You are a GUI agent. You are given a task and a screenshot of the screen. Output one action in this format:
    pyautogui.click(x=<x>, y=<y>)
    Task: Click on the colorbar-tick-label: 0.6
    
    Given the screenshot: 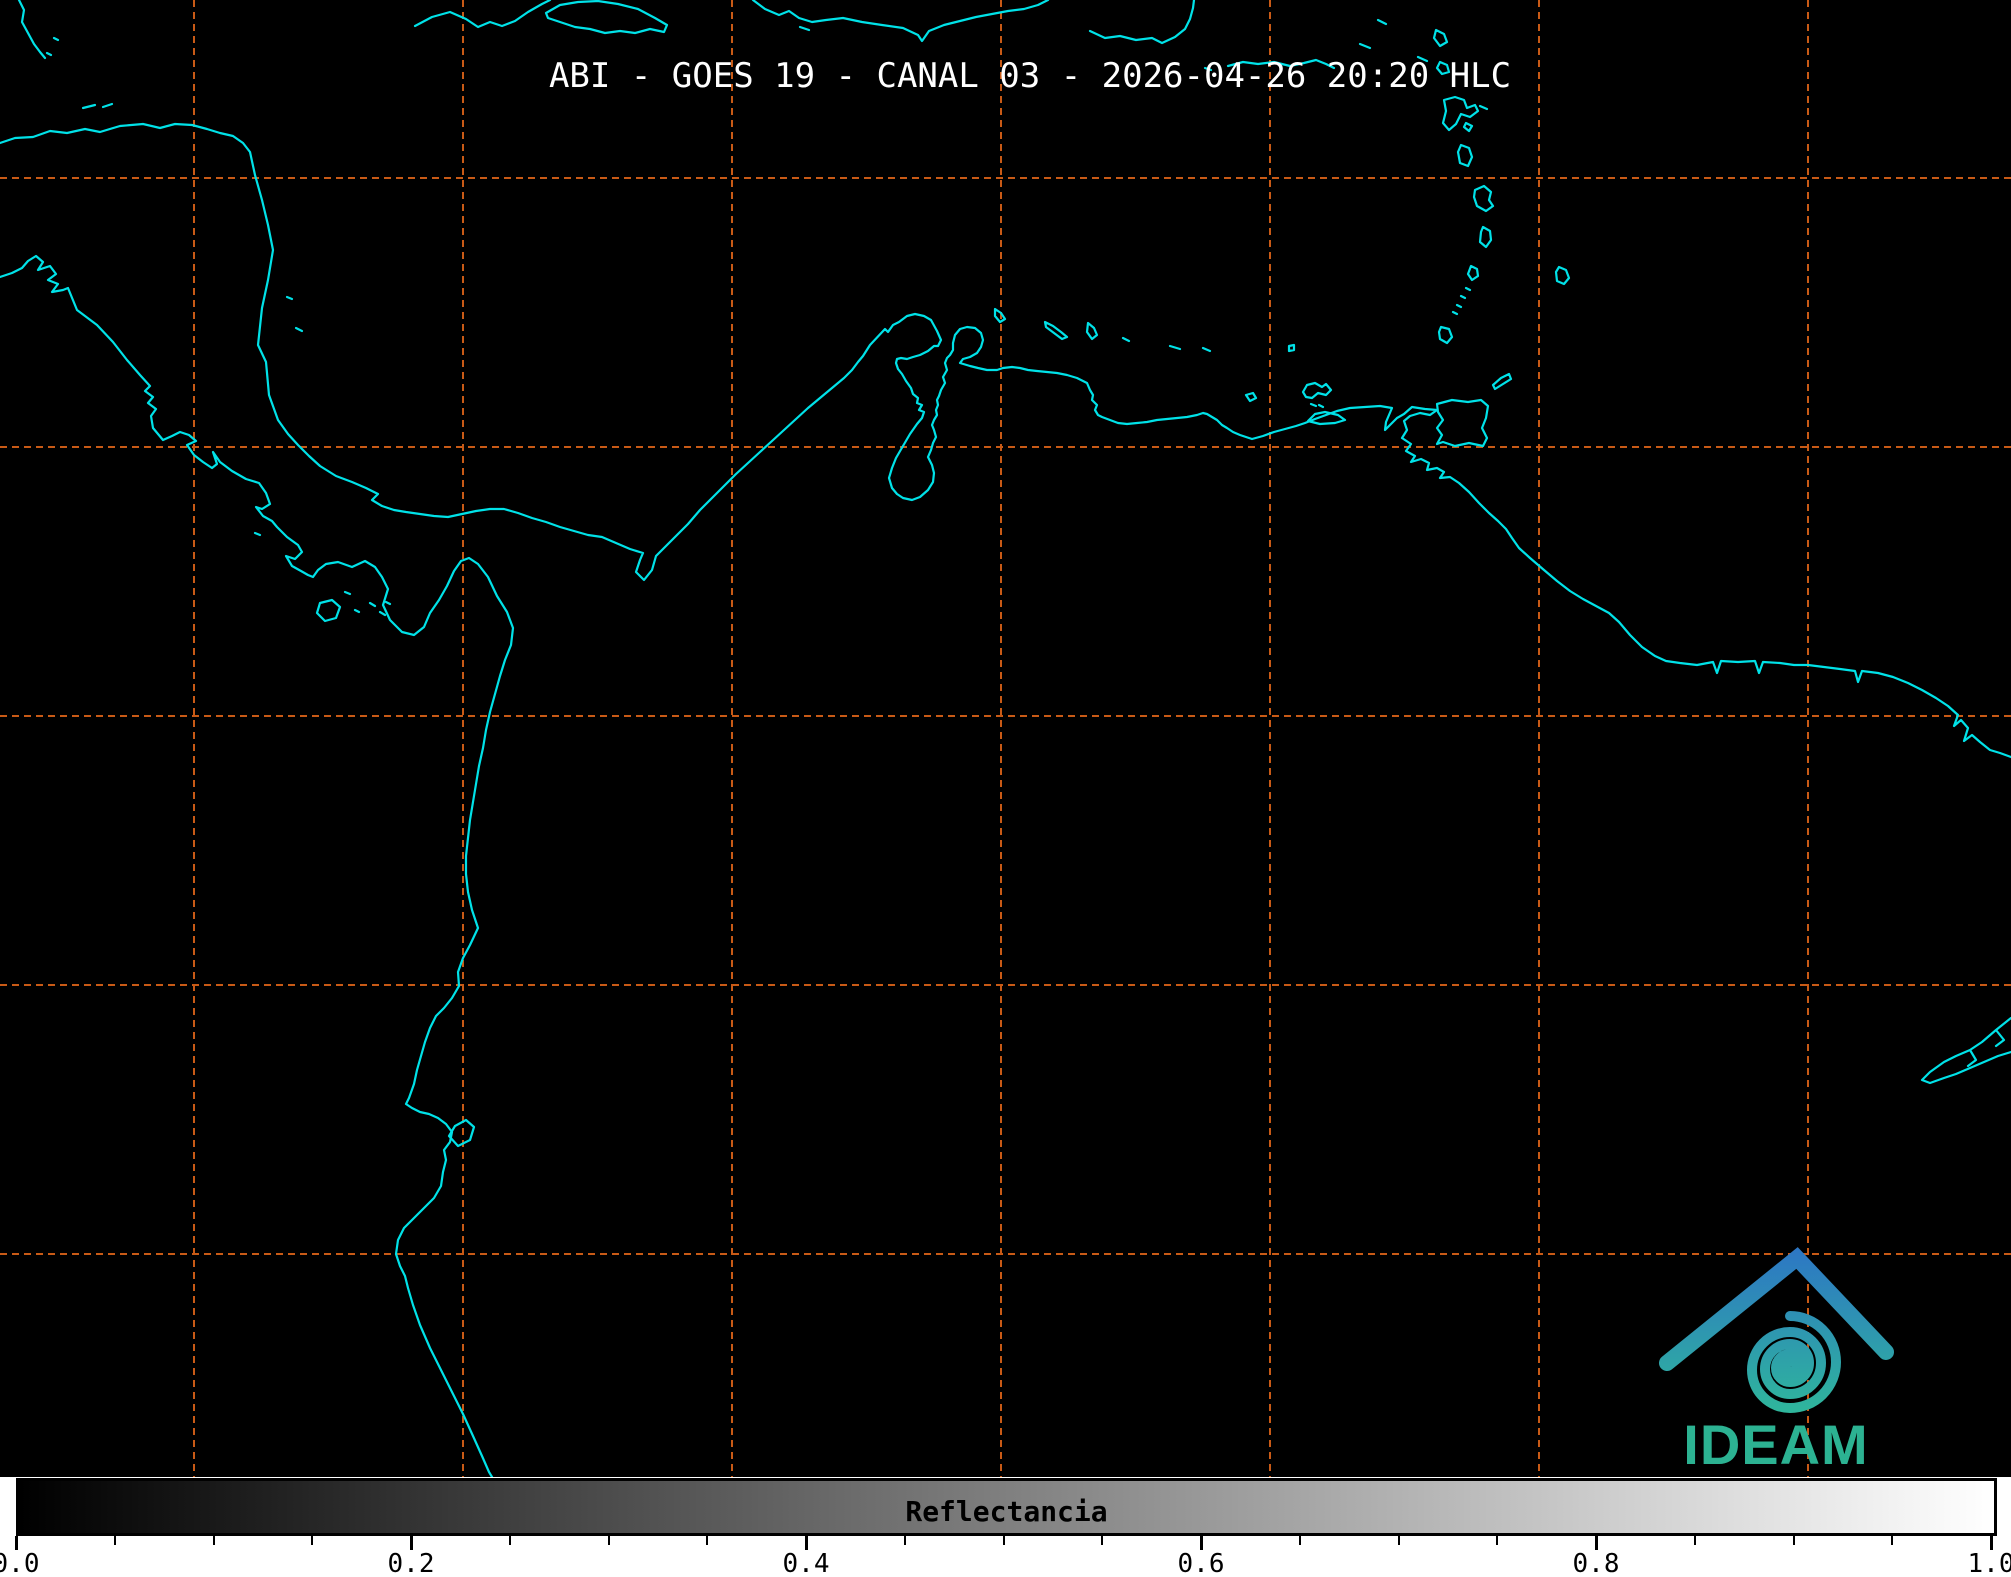 What is the action you would take?
    pyautogui.click(x=1201, y=1563)
    